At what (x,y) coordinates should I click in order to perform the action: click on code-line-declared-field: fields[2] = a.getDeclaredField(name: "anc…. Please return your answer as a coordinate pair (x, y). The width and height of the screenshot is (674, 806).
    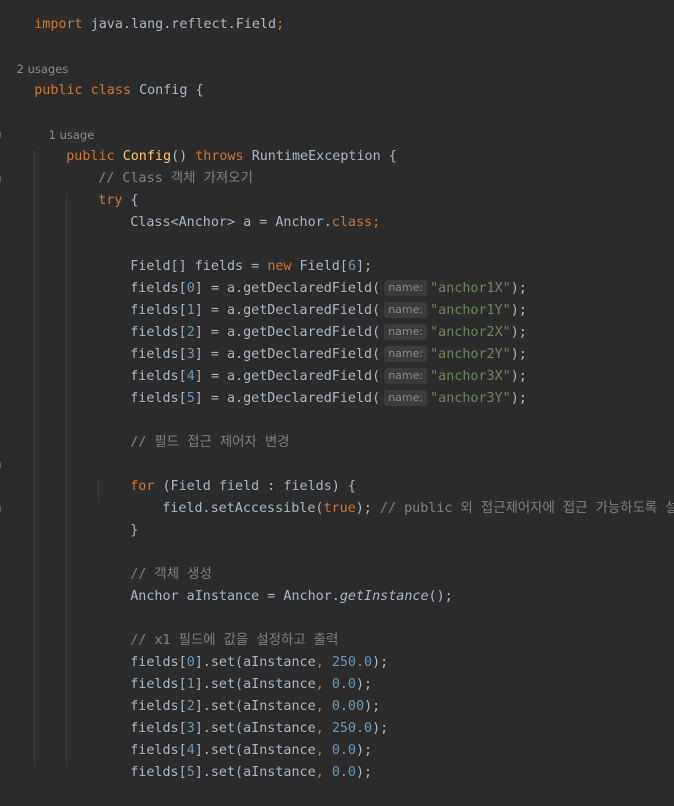
    Looking at the image, I should click on (386, 320).